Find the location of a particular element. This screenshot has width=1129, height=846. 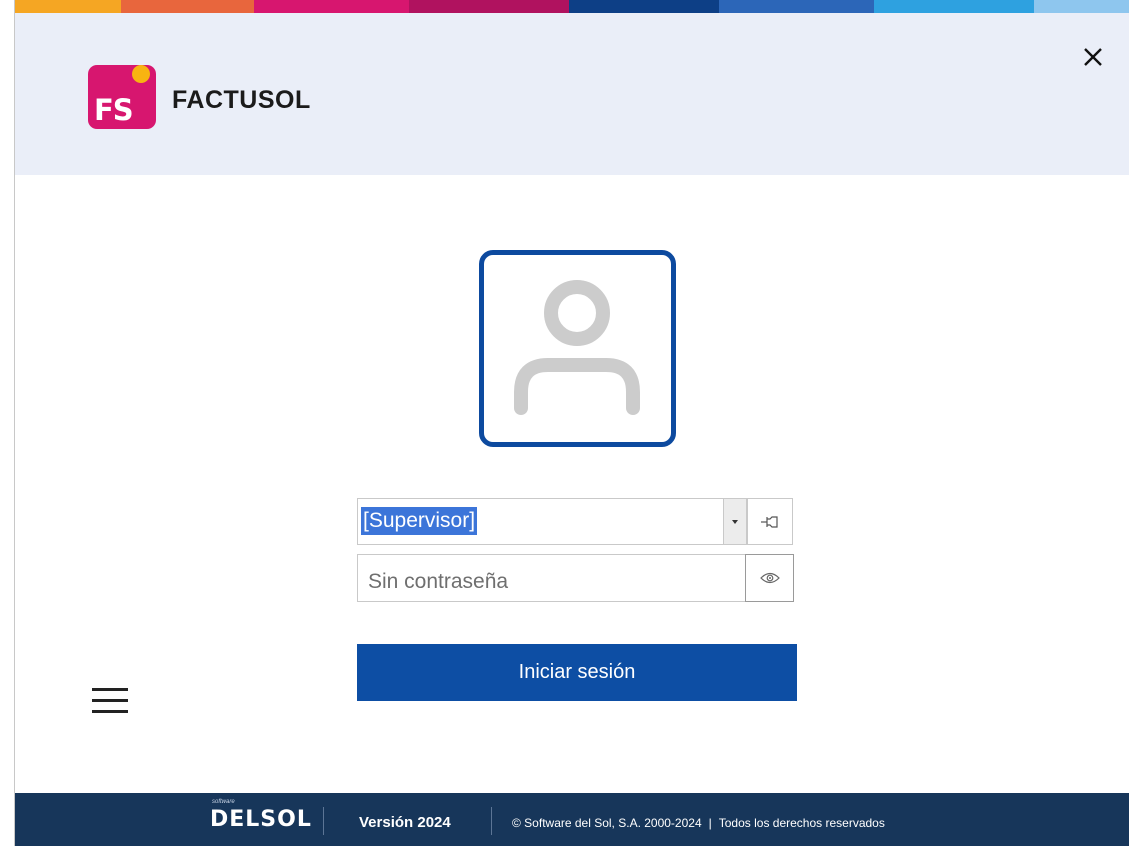

login-button: Iniciar sesión is located at coordinates (577, 672).